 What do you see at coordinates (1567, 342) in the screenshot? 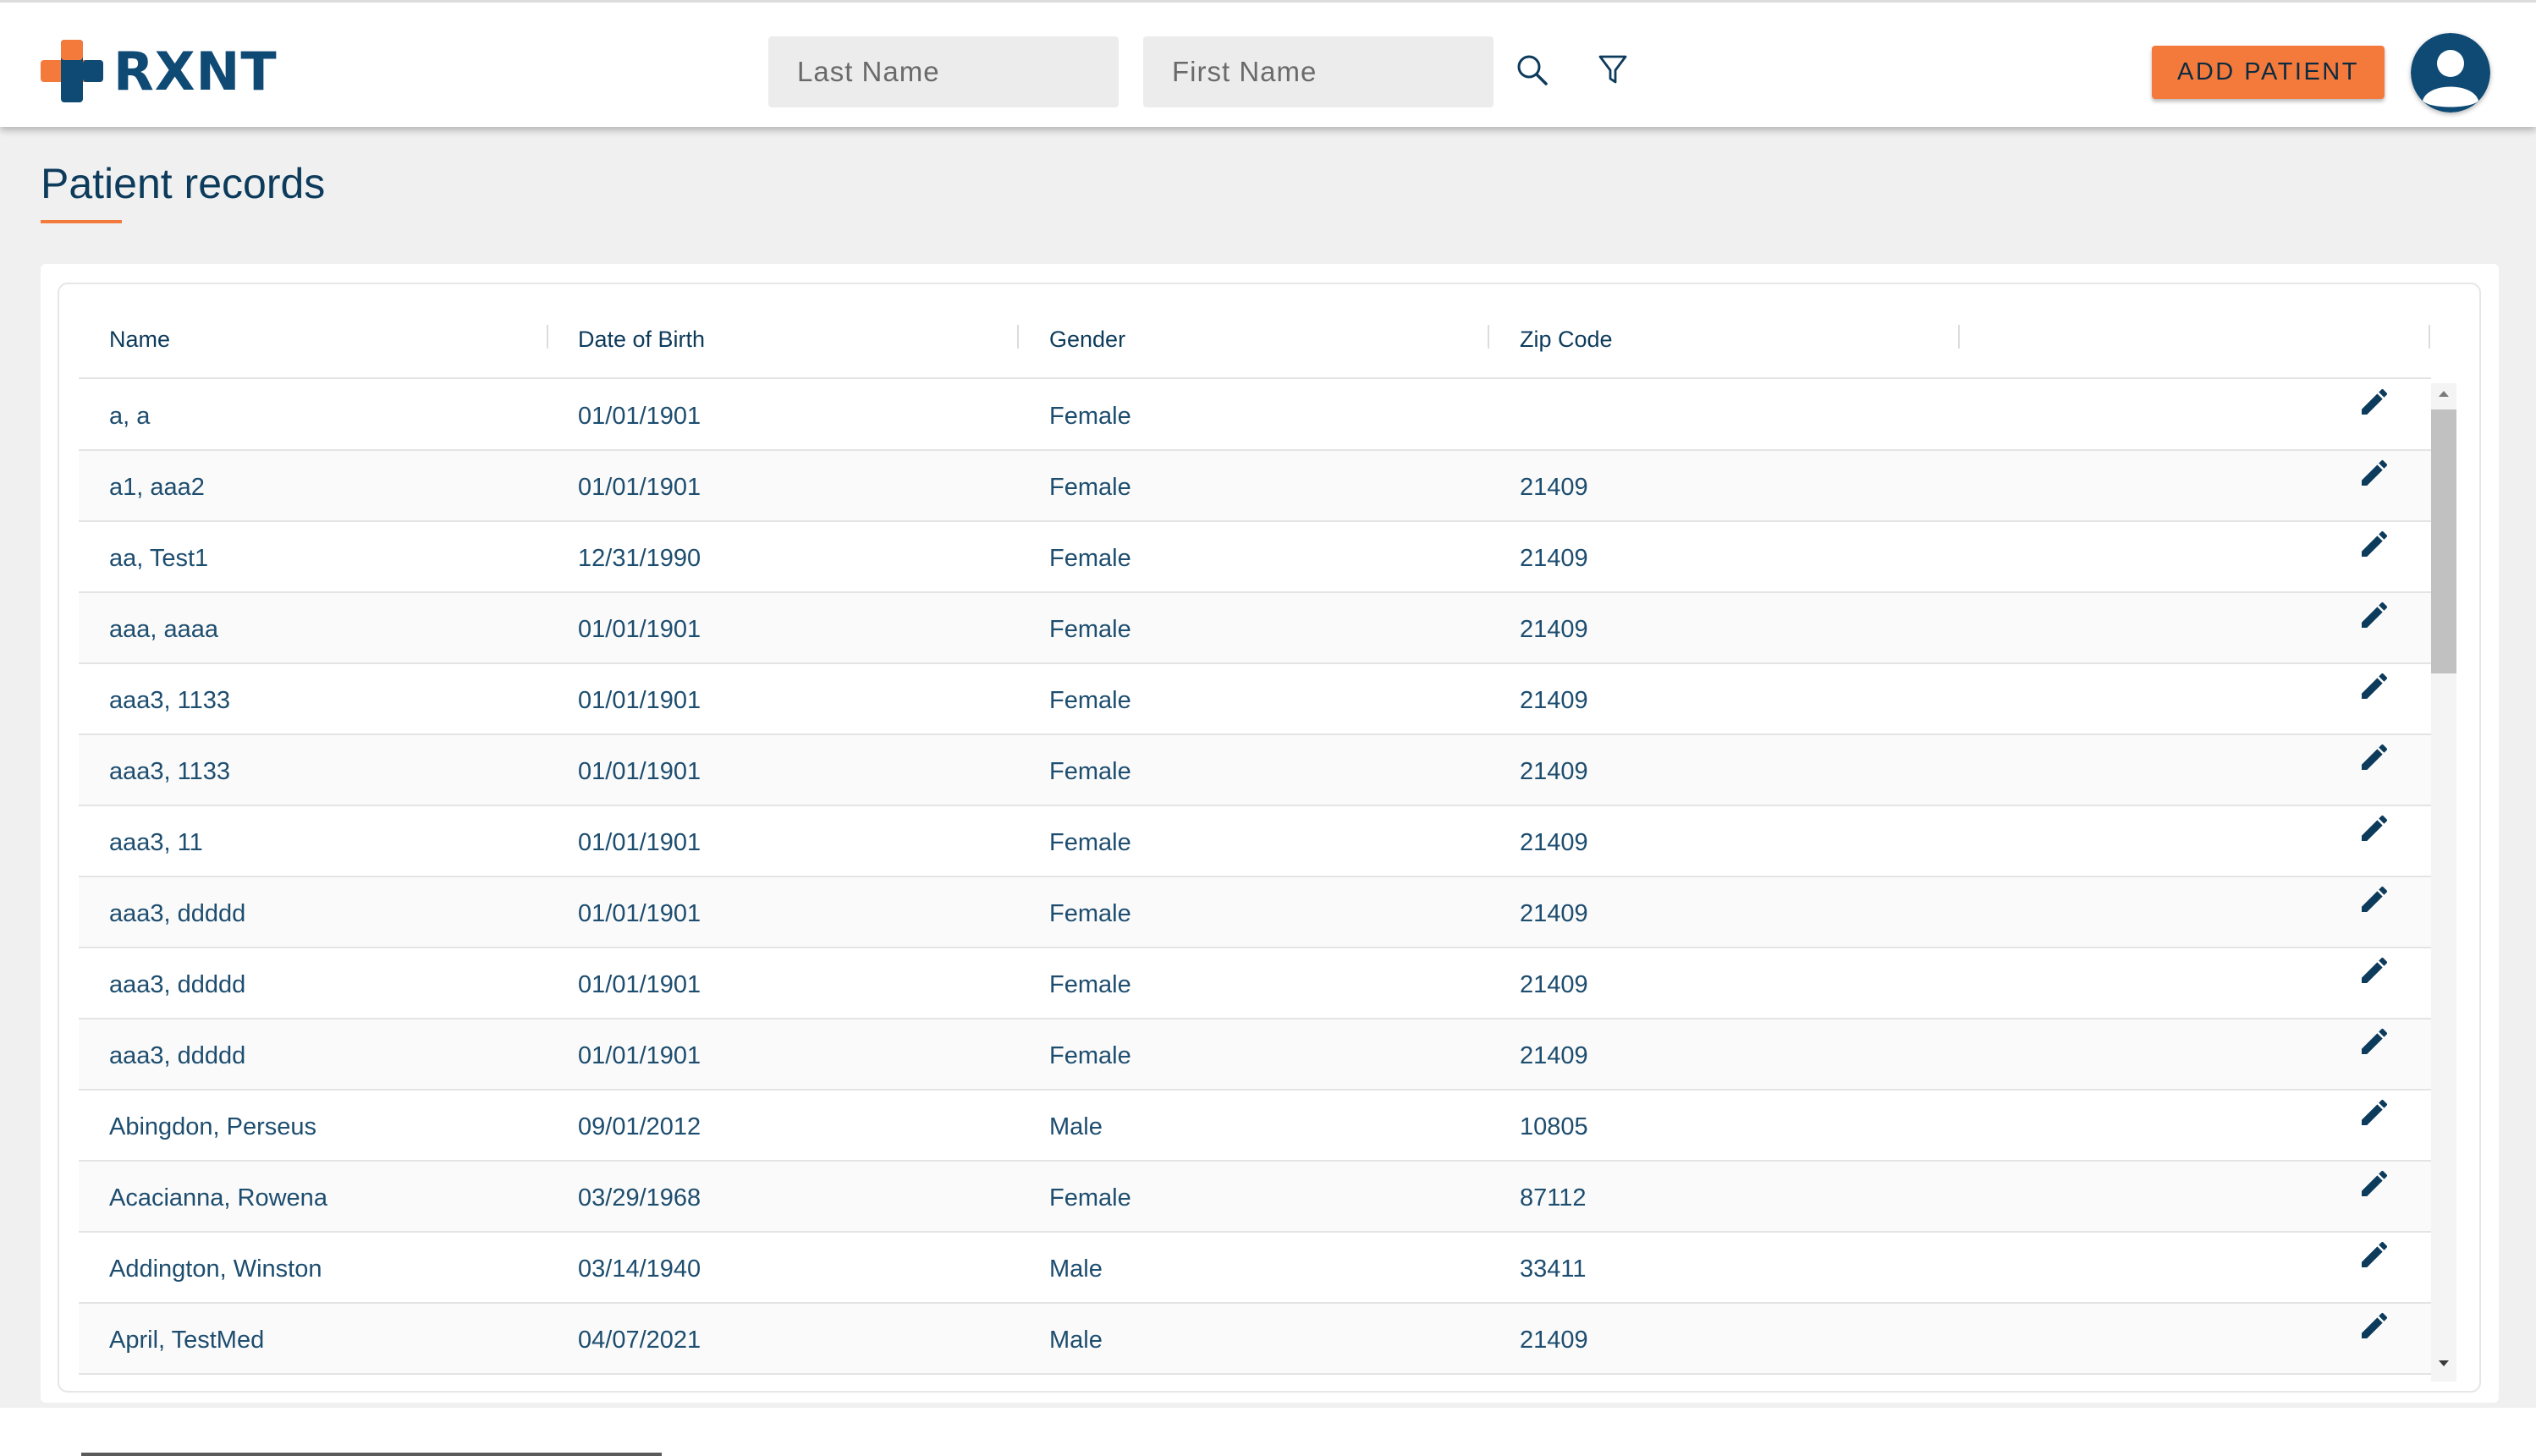
I see `column-header-zip: Zip Code` at bounding box center [1567, 342].